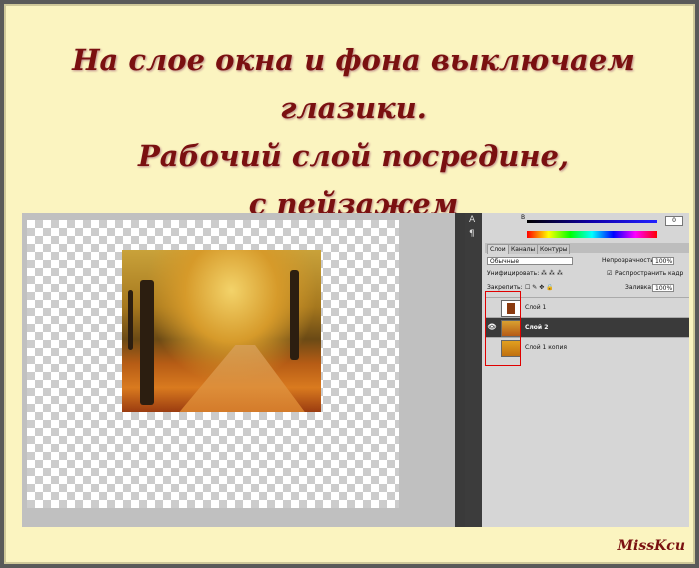  Describe the element at coordinates (639, 287) in the screenshot. I see `fill-label: Заливка:` at that location.